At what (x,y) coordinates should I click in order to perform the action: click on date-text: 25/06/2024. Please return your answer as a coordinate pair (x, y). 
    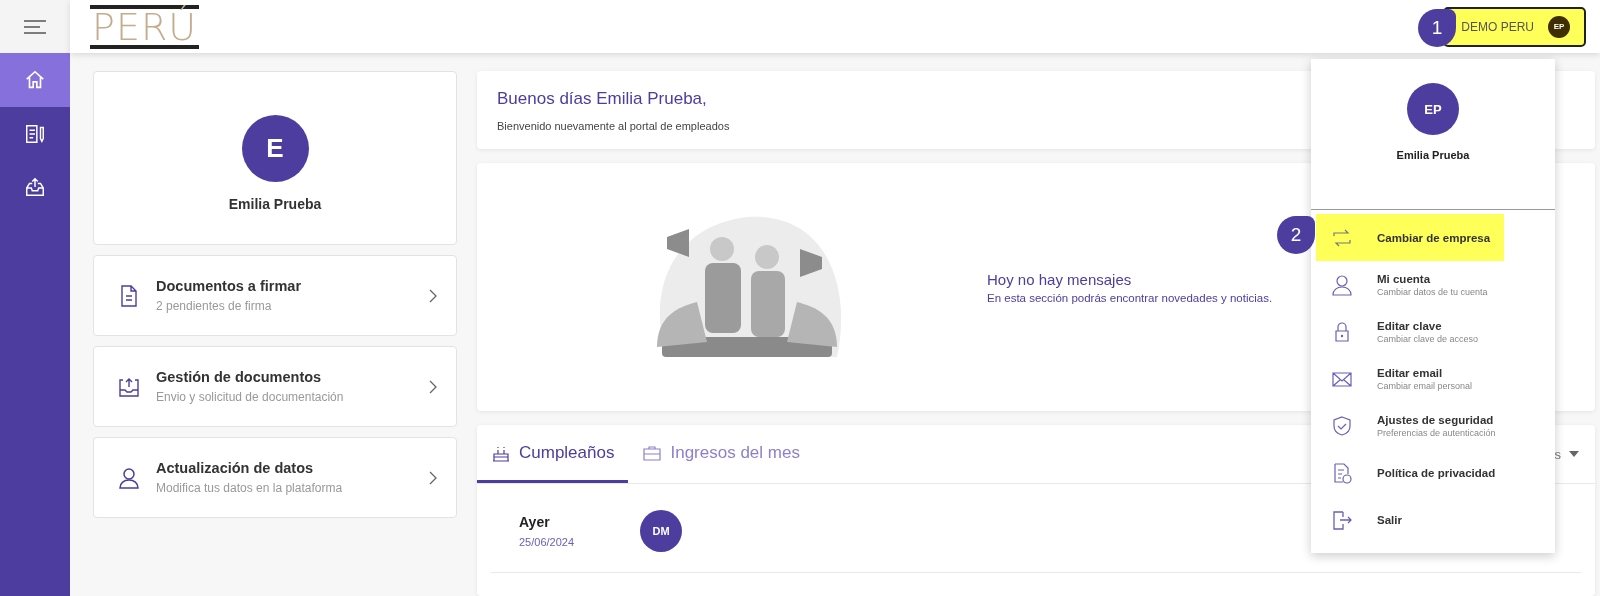
    Looking at the image, I should click on (547, 542).